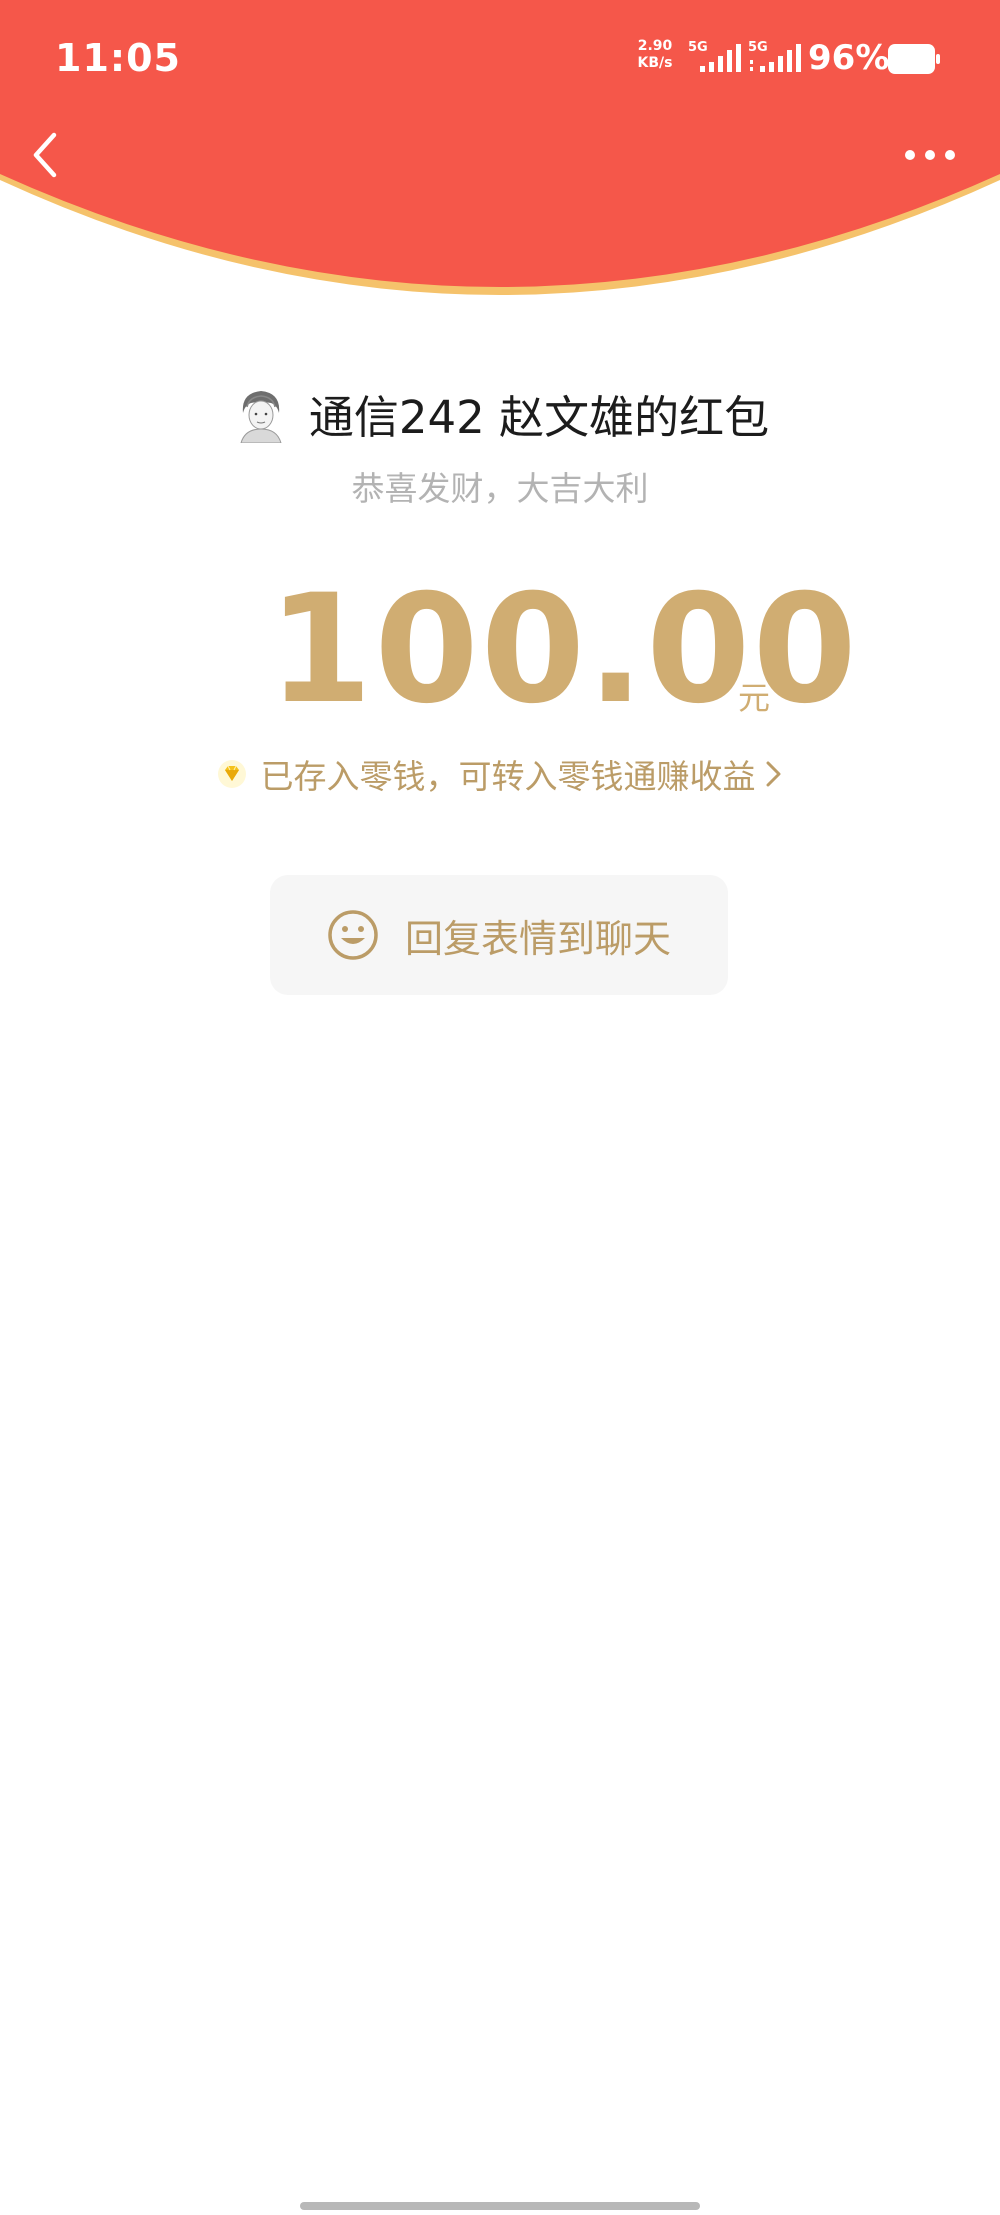 This screenshot has height=2215, width=1000. I want to click on more-button, so click(930, 155).